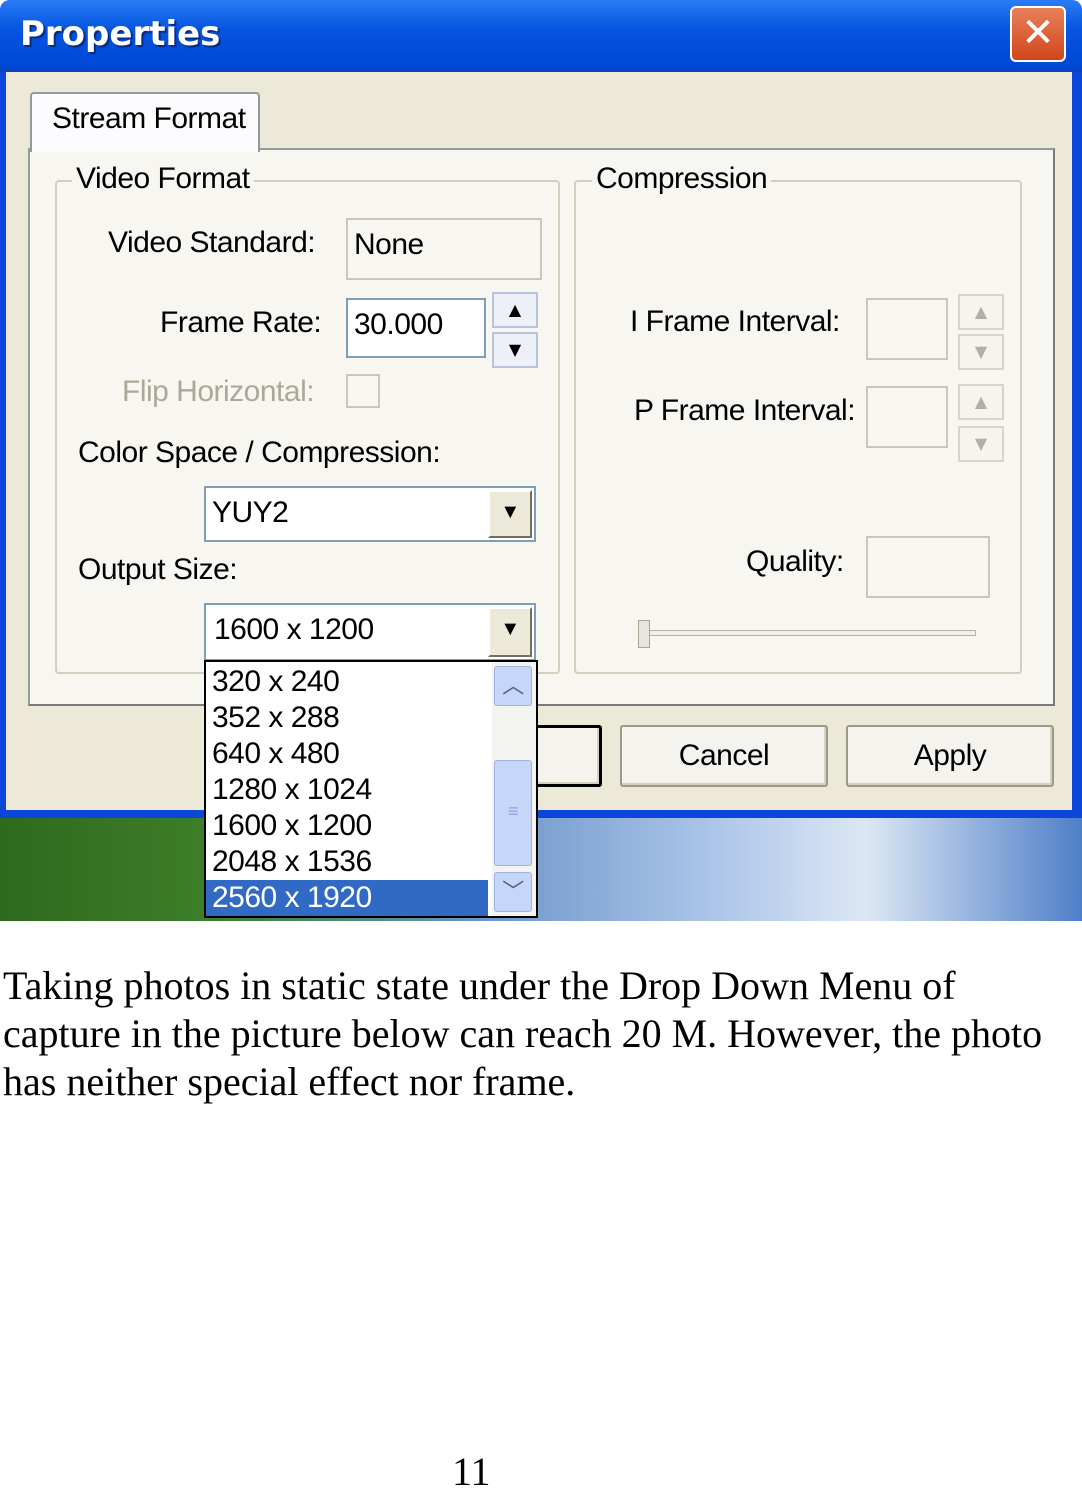 Image resolution: width=1082 pixels, height=1495 pixels. I want to click on video-format-label: Video Format, so click(163, 179).